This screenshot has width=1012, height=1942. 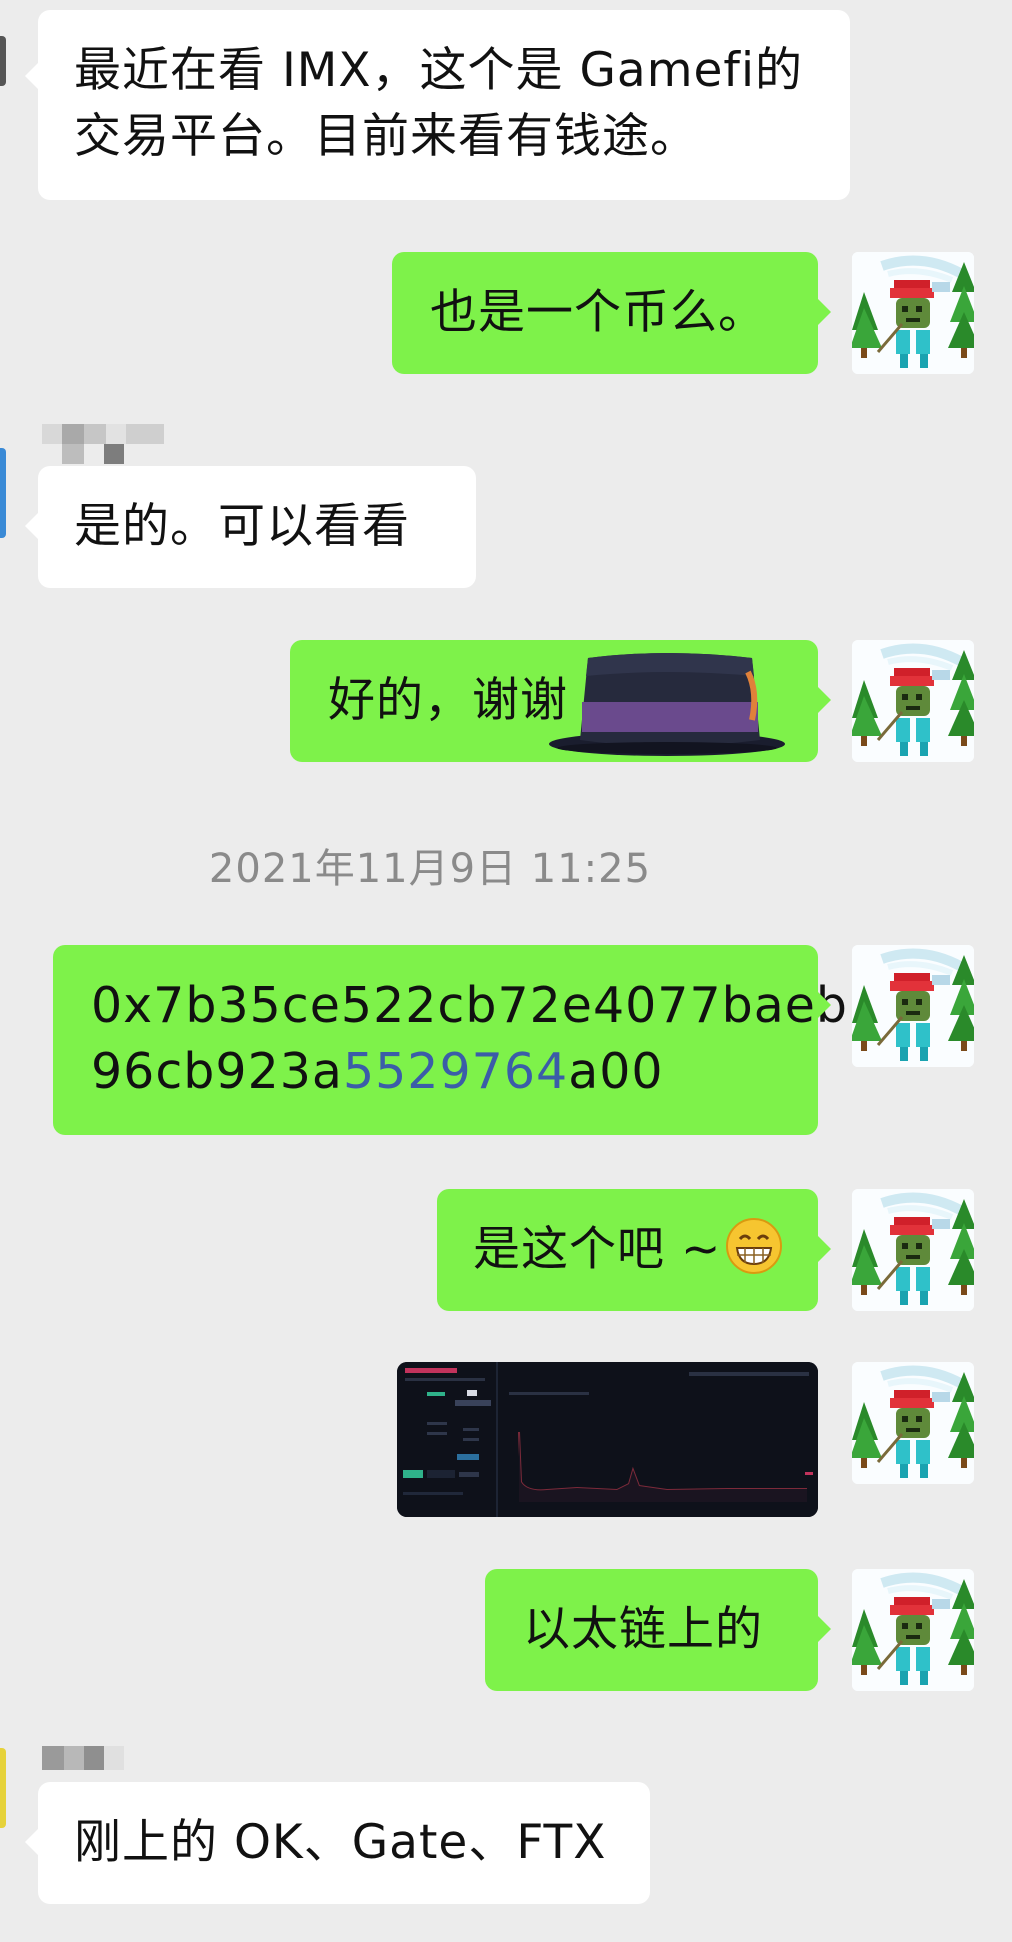 I want to click on message-text: 最近在看 IMX，这个是 Gamefi的, so click(x=439, y=70).